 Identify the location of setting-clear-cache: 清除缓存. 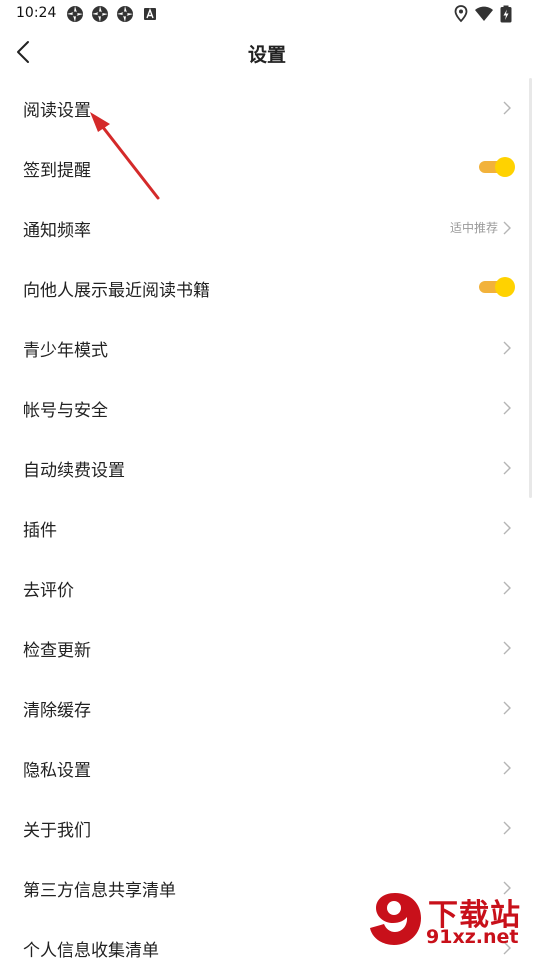
(267, 708).